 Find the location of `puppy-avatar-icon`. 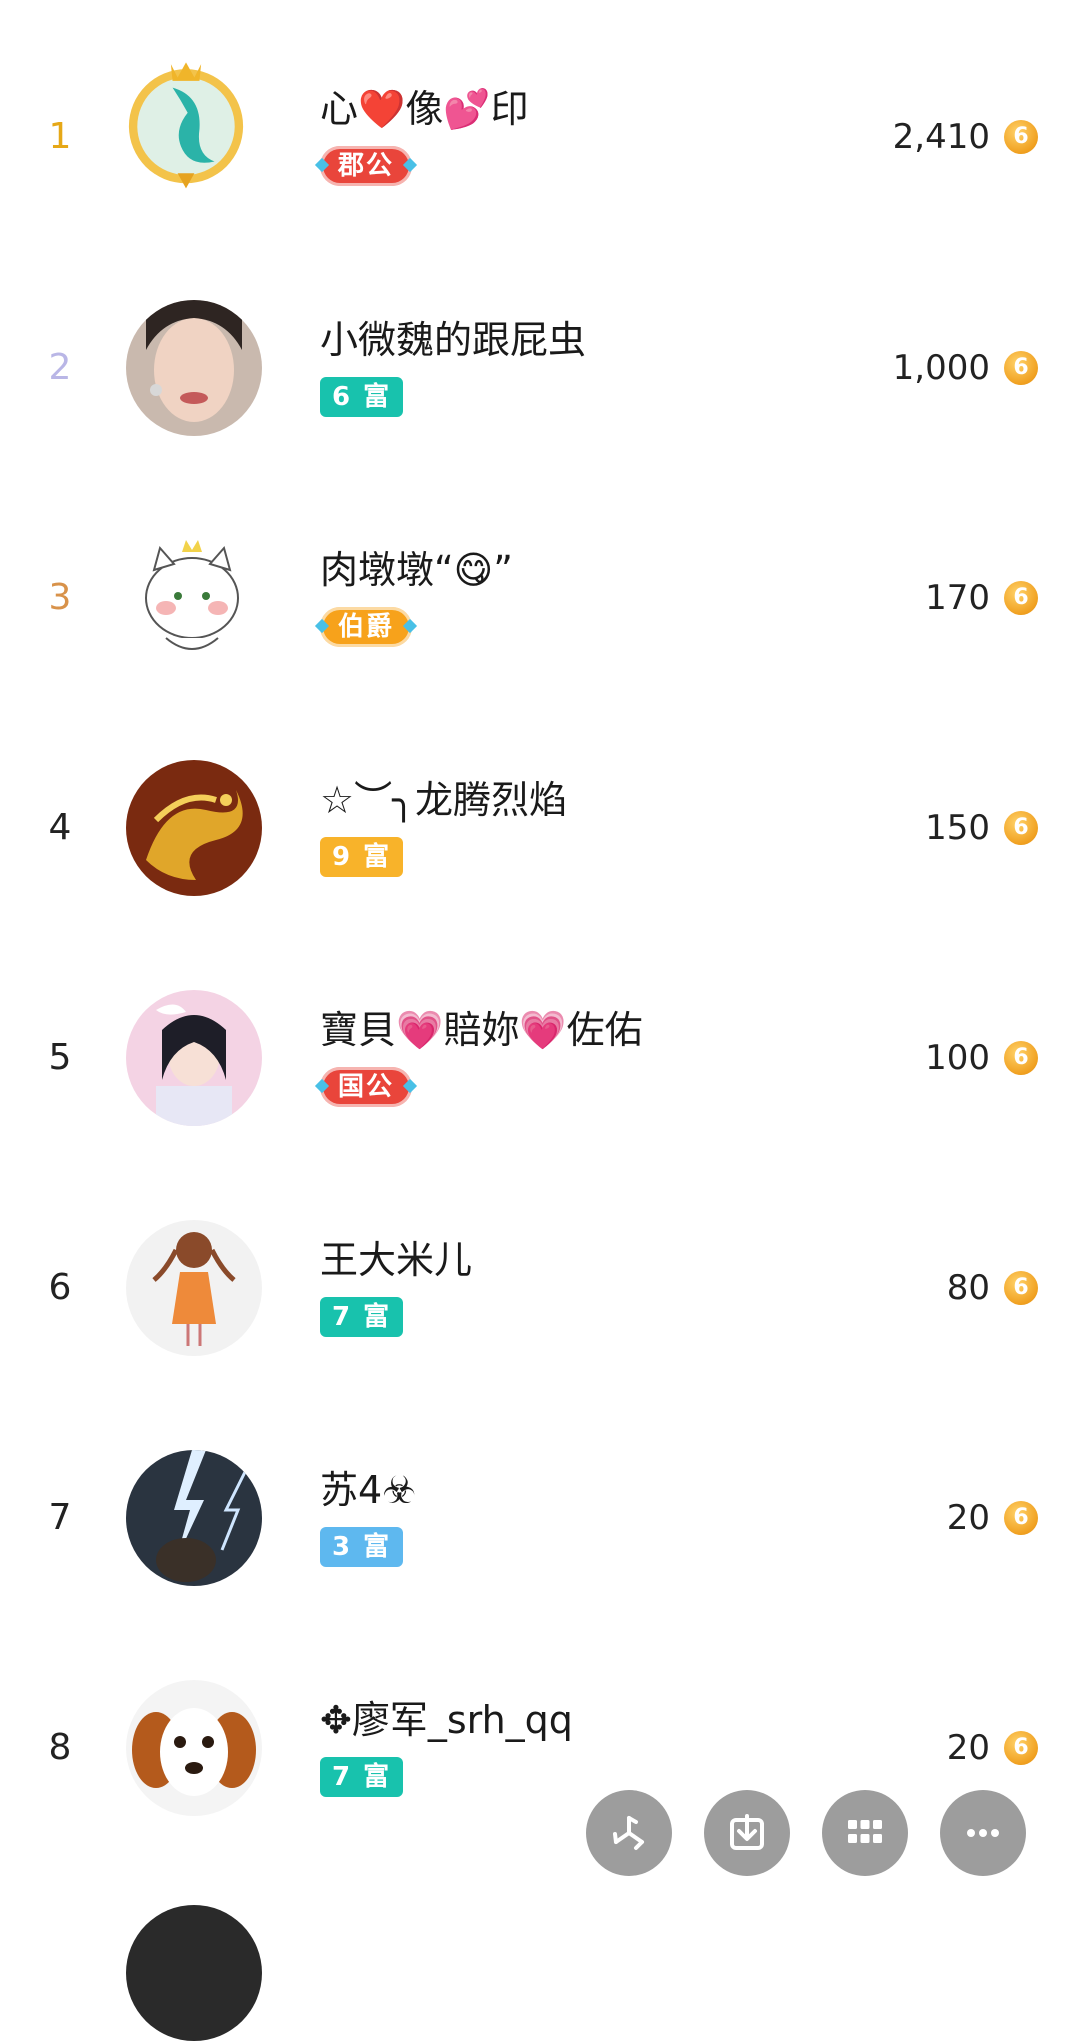

puppy-avatar-icon is located at coordinates (194, 1748).